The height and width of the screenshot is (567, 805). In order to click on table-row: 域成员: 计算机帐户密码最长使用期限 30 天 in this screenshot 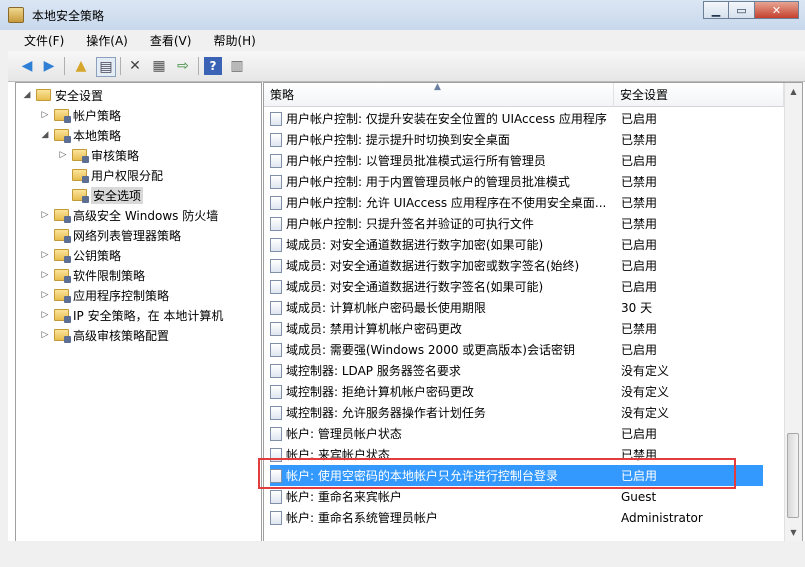, I will do `click(516, 307)`.